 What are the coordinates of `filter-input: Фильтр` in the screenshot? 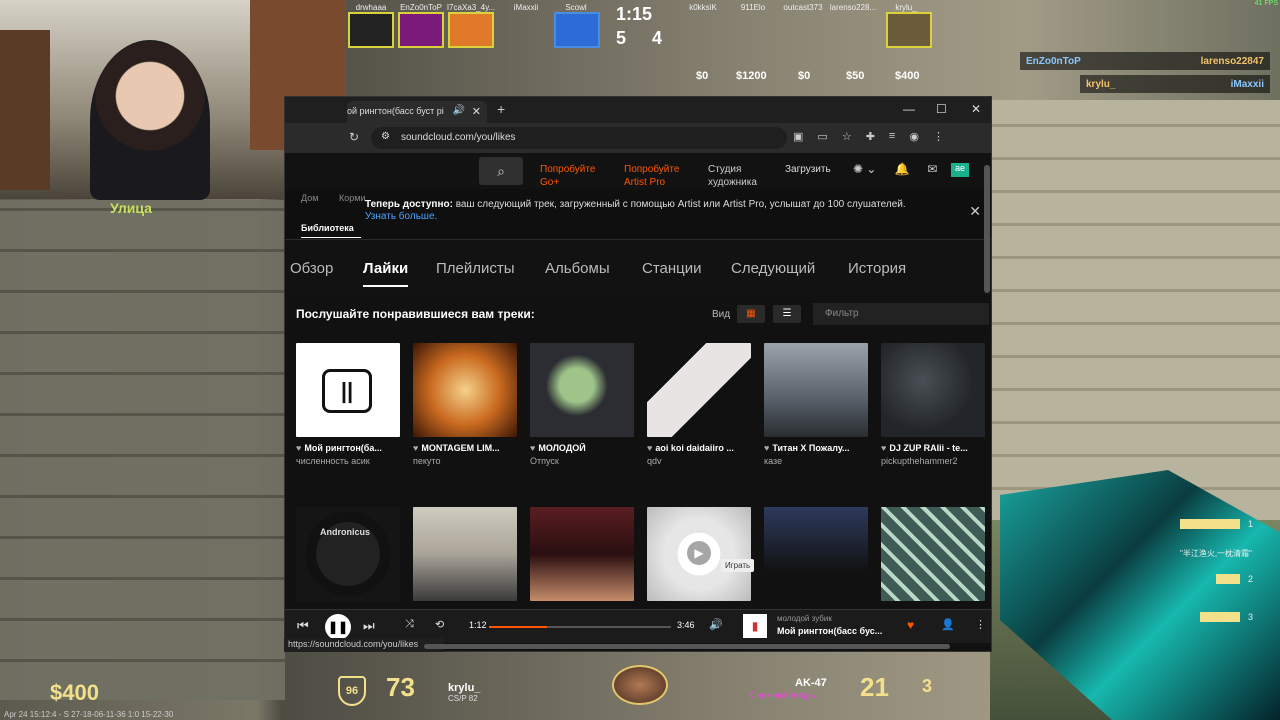 It's located at (901, 314).